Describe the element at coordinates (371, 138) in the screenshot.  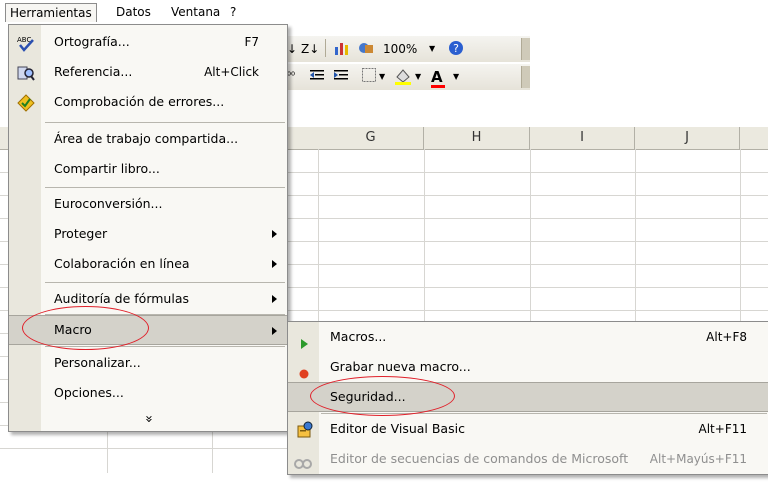
I see `column-header-g: G` at that location.